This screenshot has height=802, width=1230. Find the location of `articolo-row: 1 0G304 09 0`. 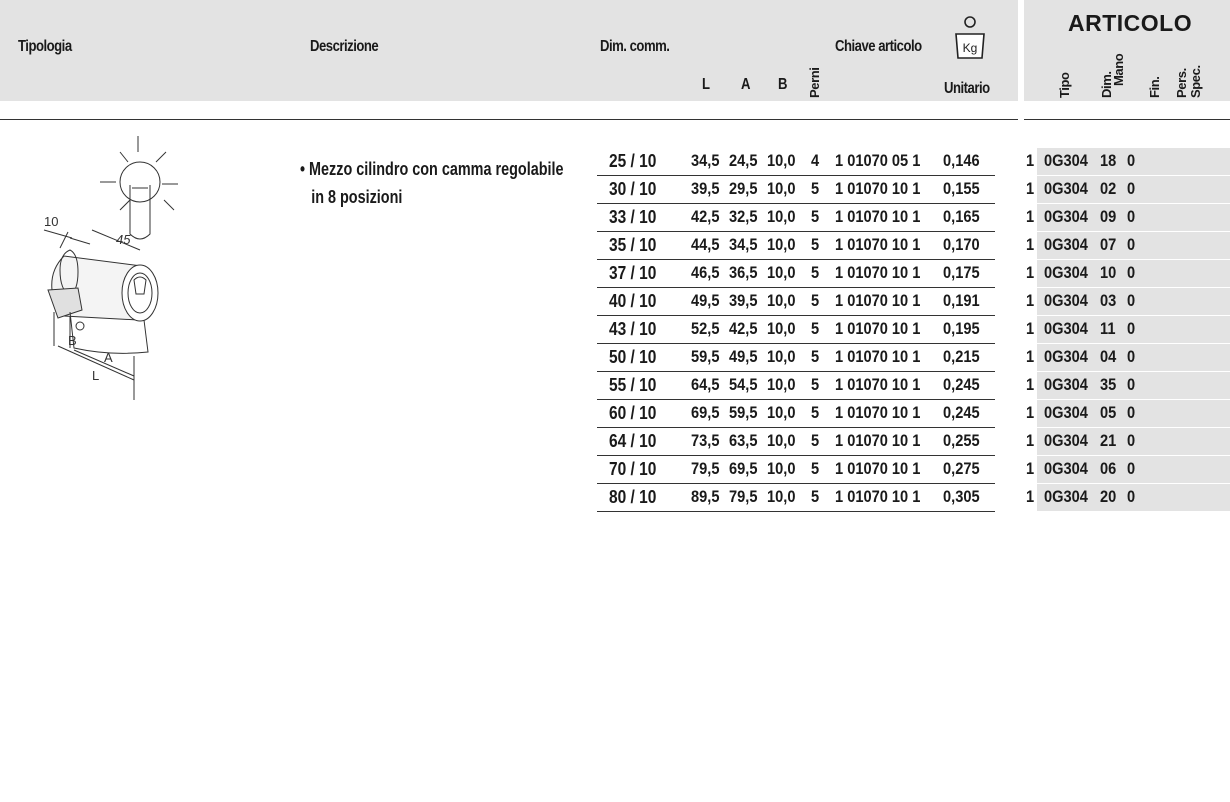

articolo-row: 1 0G304 09 0 is located at coordinates (1127, 218).